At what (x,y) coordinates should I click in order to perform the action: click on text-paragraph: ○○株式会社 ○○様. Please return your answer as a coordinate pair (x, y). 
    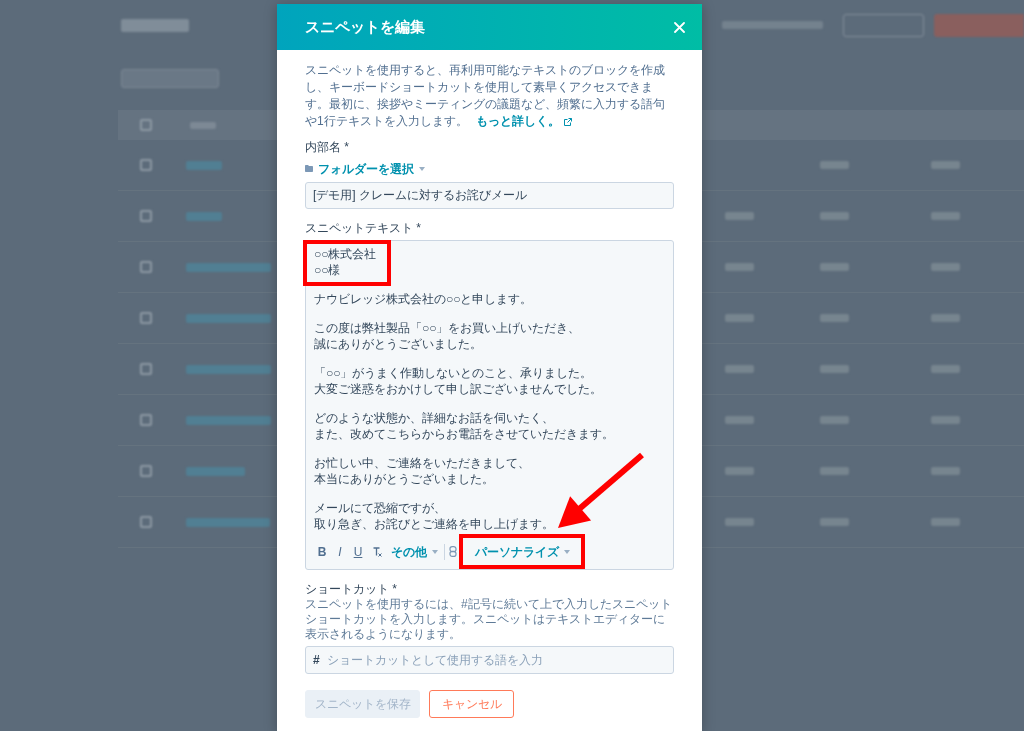
    Looking at the image, I should click on (345, 262).